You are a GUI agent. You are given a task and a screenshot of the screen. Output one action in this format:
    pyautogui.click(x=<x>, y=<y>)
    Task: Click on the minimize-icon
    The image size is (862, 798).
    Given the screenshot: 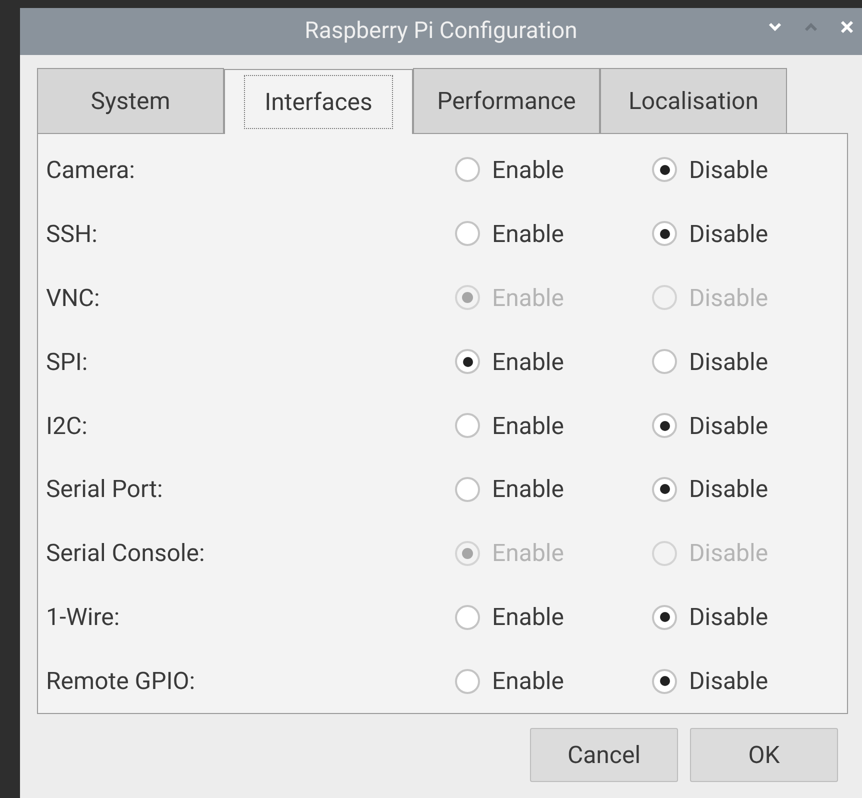 What is the action you would take?
    pyautogui.click(x=775, y=27)
    